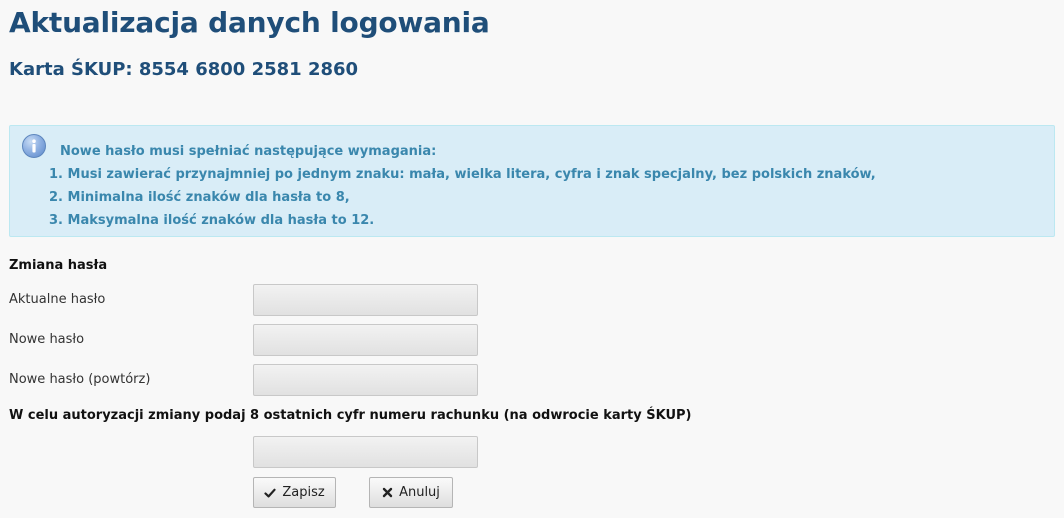 This screenshot has height=518, width=1064. I want to click on card-number-heading: Karta ŚKUP: 8554 6800 2581 2860, so click(184, 69).